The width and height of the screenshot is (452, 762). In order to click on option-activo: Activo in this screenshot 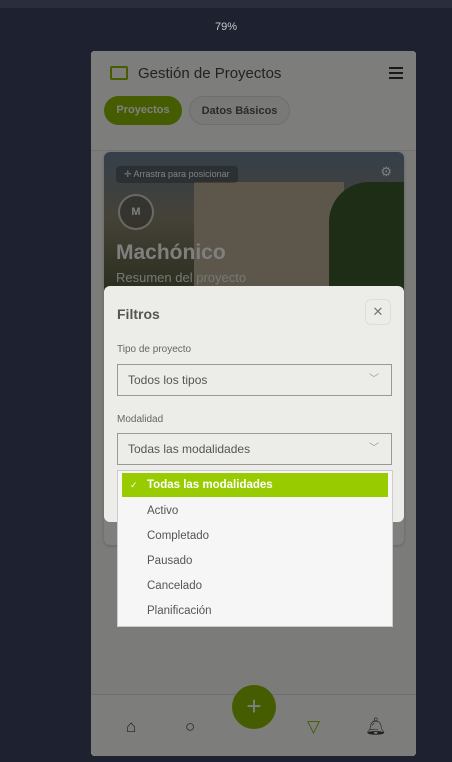, I will do `click(255, 511)`.